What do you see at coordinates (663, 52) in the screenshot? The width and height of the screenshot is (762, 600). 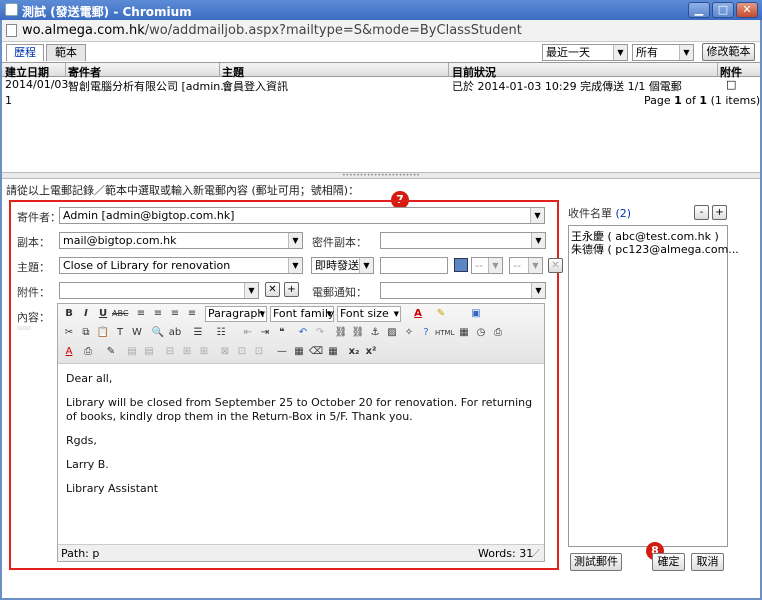 I see `scope-select: 所有 ▼` at bounding box center [663, 52].